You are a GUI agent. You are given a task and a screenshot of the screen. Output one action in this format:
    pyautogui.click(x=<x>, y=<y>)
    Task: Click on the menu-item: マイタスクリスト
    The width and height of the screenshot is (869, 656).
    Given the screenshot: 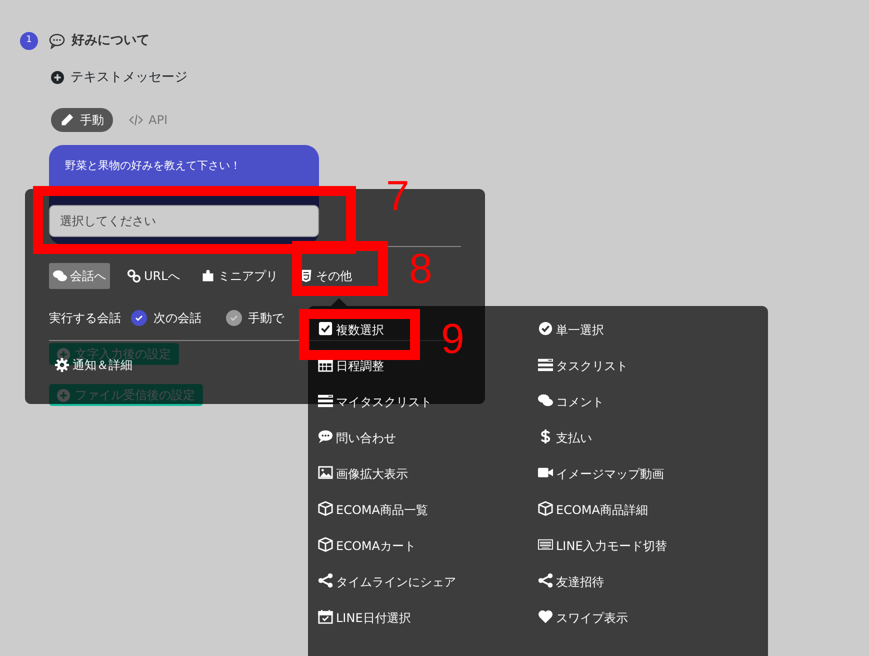 What is the action you would take?
    pyautogui.click(x=375, y=403)
    